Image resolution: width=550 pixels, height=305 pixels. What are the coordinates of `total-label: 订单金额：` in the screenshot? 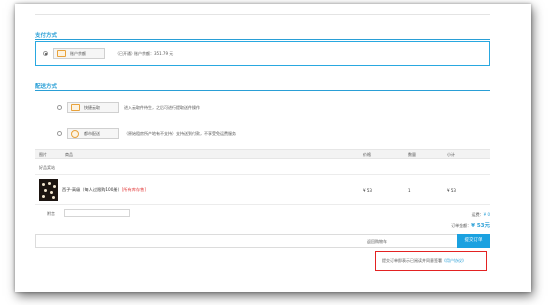 It's located at (461, 225).